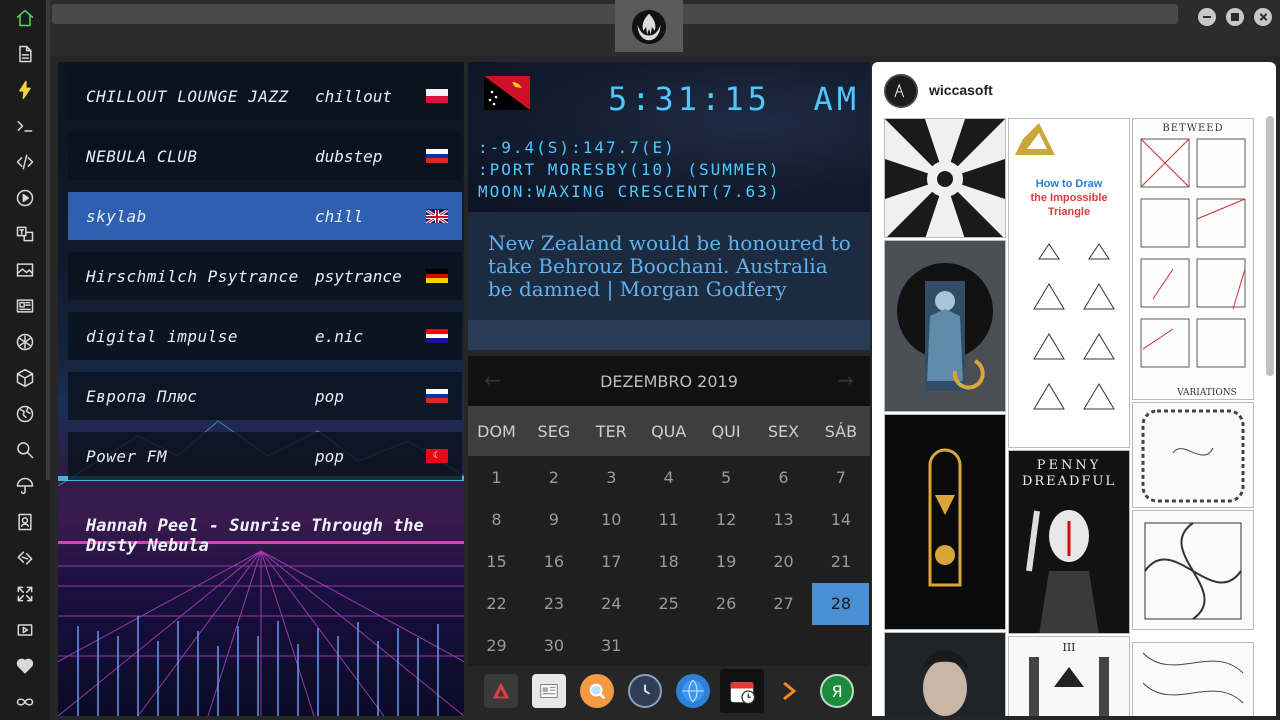 Image resolution: width=1280 pixels, height=720 pixels. I want to click on station-row-selected: skylab chill, so click(265, 216).